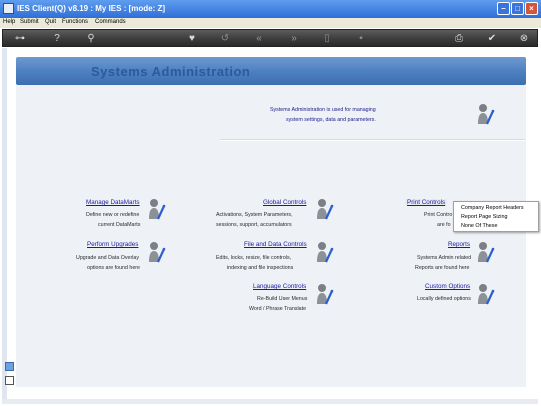  What do you see at coordinates (325, 209) in the screenshot?
I see `global-controls-icon` at bounding box center [325, 209].